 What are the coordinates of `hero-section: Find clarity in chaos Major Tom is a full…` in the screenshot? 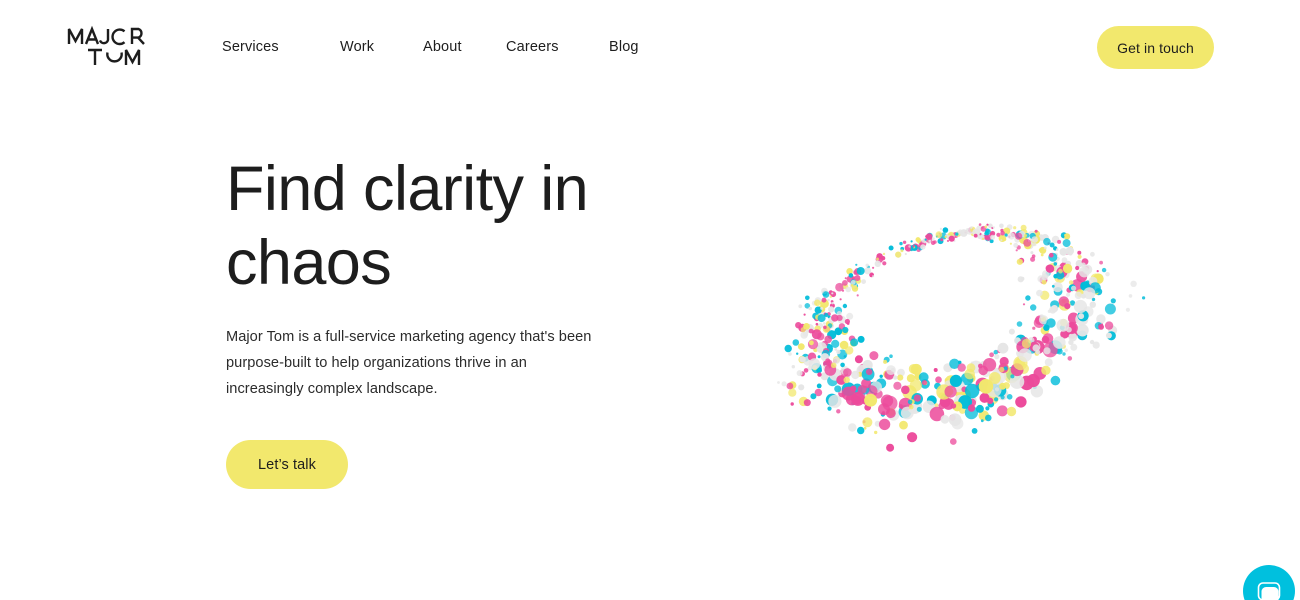 It's located at (436, 277).